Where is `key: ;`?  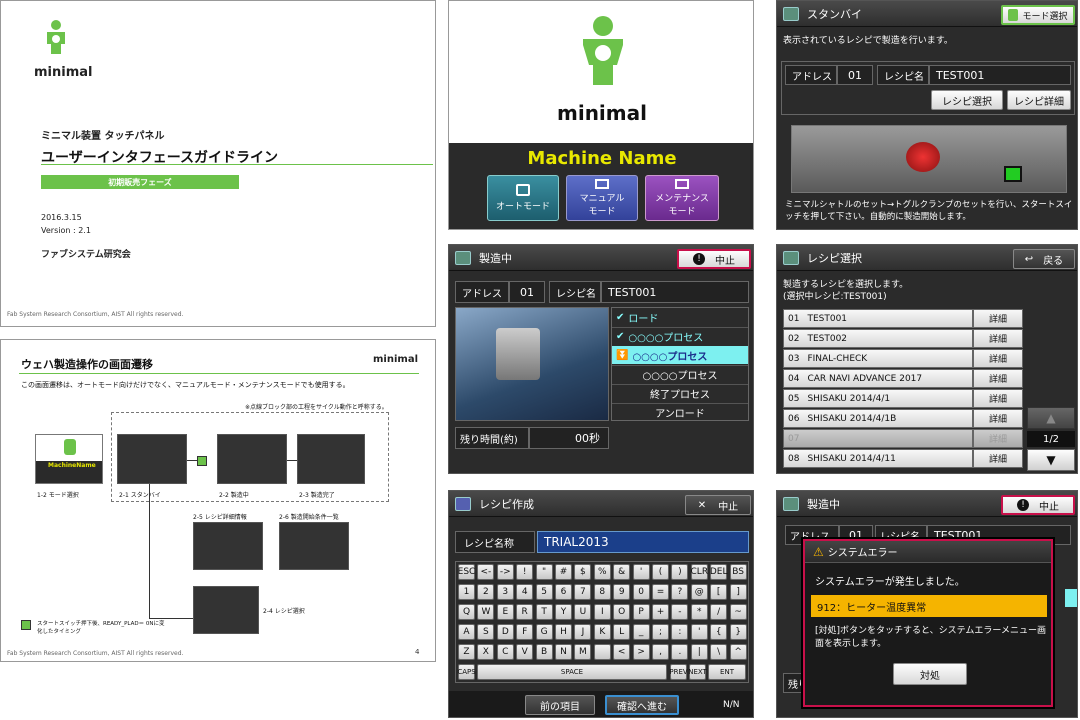 key: ; is located at coordinates (660, 632).